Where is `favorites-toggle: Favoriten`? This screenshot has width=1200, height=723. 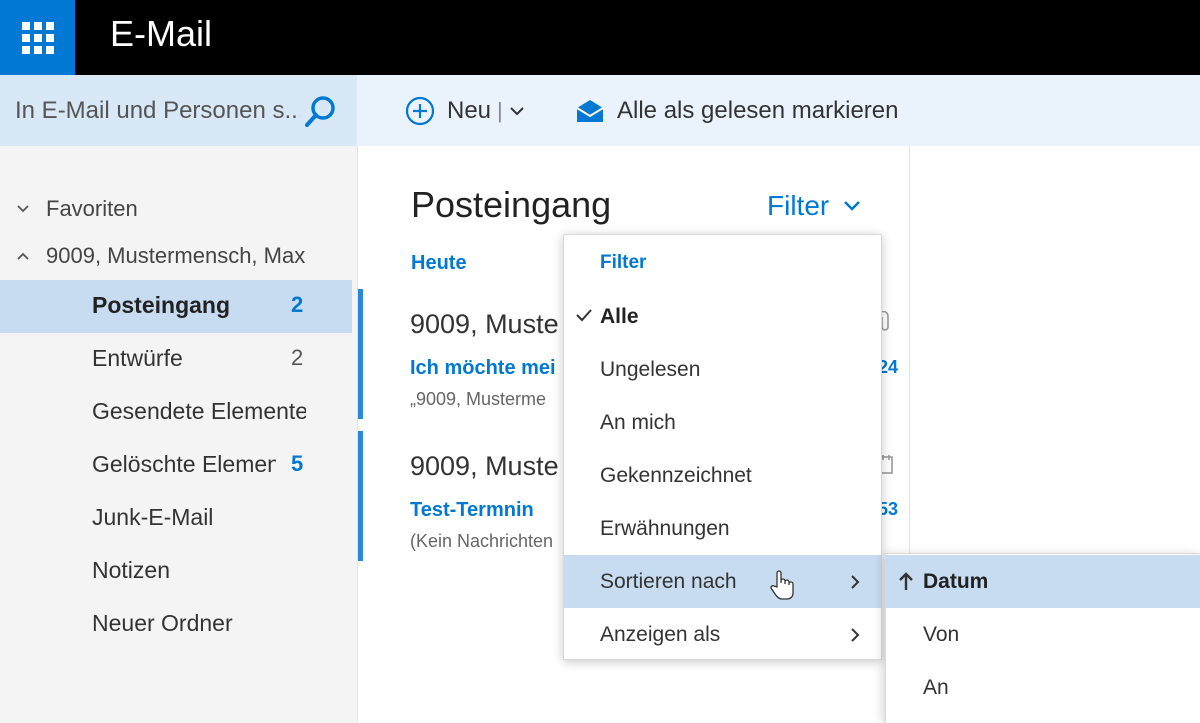
favorites-toggle: Favoriten is located at coordinates (76, 209).